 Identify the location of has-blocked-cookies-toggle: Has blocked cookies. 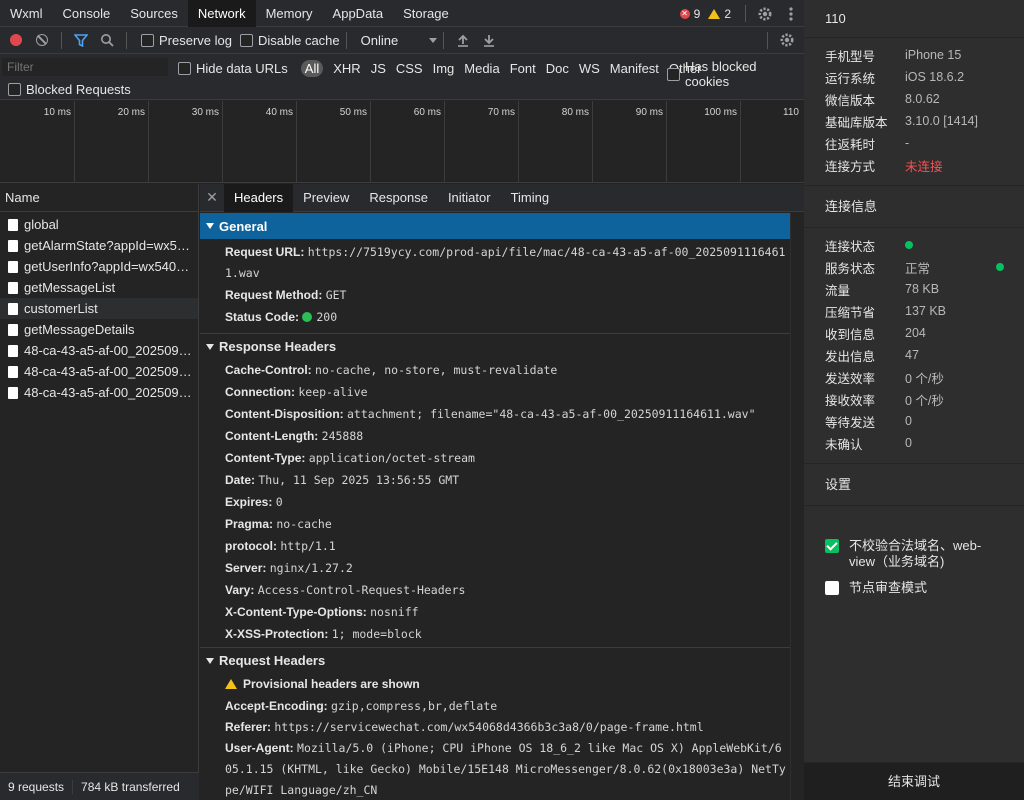
(735, 74).